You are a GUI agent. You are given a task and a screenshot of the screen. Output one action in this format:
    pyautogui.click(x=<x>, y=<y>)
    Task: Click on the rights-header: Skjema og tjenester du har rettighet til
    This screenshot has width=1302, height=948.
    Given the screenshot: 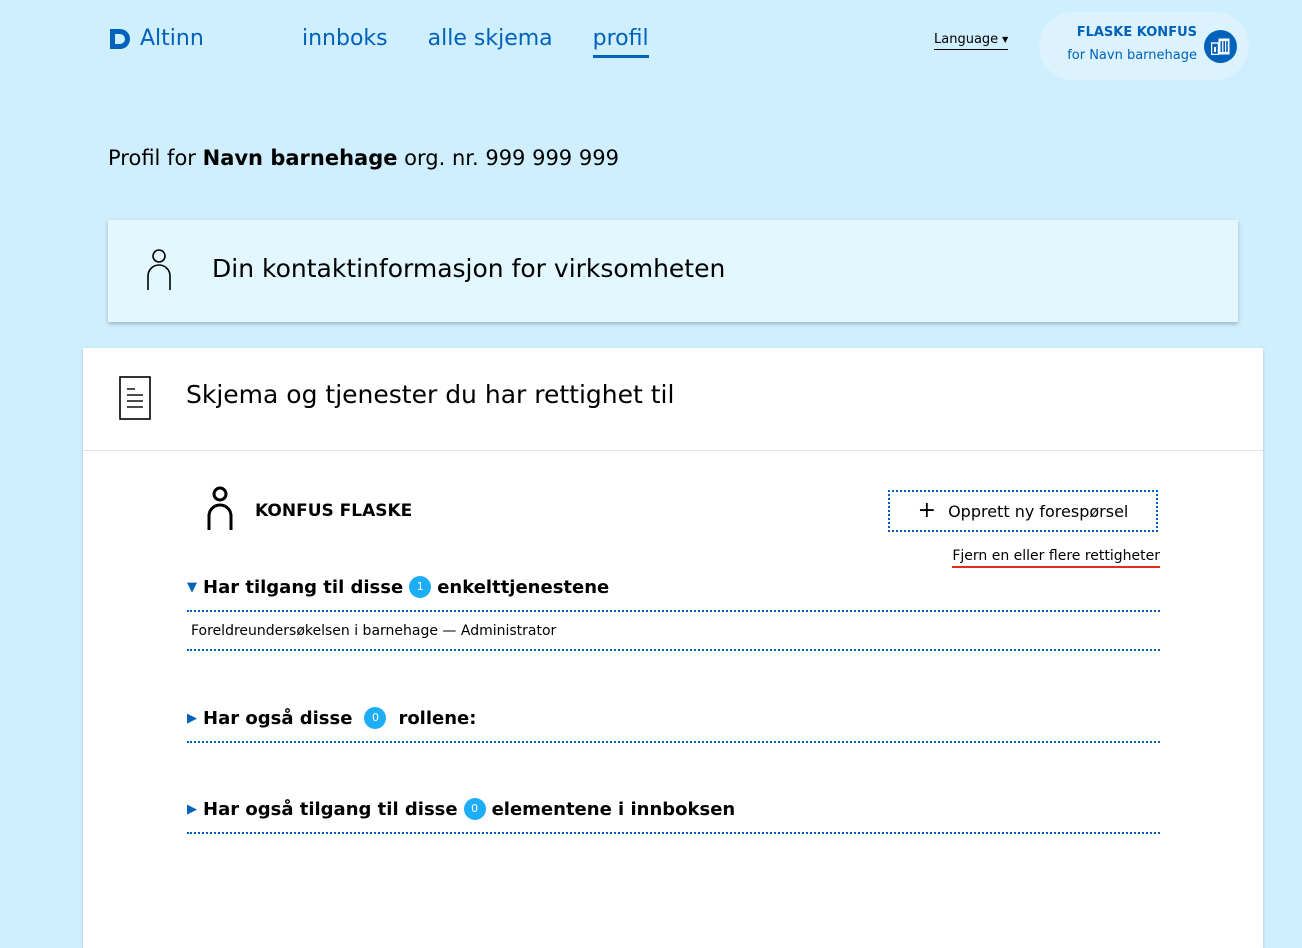 What is the action you would take?
    pyautogui.click(x=673, y=399)
    